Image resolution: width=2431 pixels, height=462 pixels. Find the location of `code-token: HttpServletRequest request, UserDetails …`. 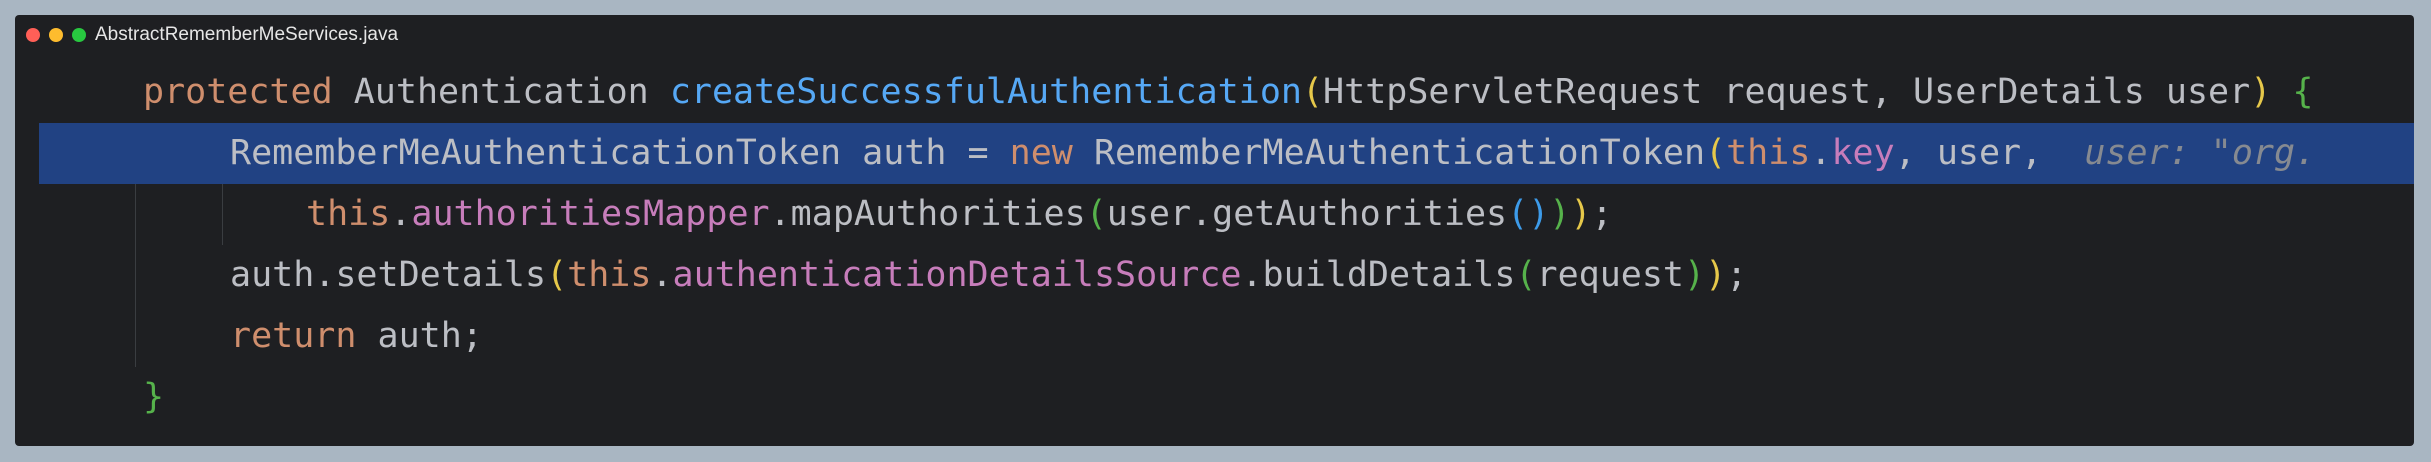

code-token: HttpServletRequest request, UserDetails … is located at coordinates (1787, 92).